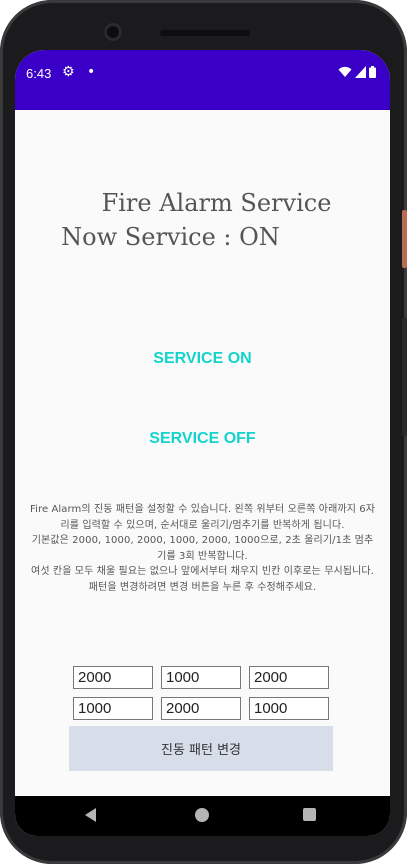 The image size is (407, 864). Describe the element at coordinates (113, 32) in the screenshot. I see `front-camera` at that location.